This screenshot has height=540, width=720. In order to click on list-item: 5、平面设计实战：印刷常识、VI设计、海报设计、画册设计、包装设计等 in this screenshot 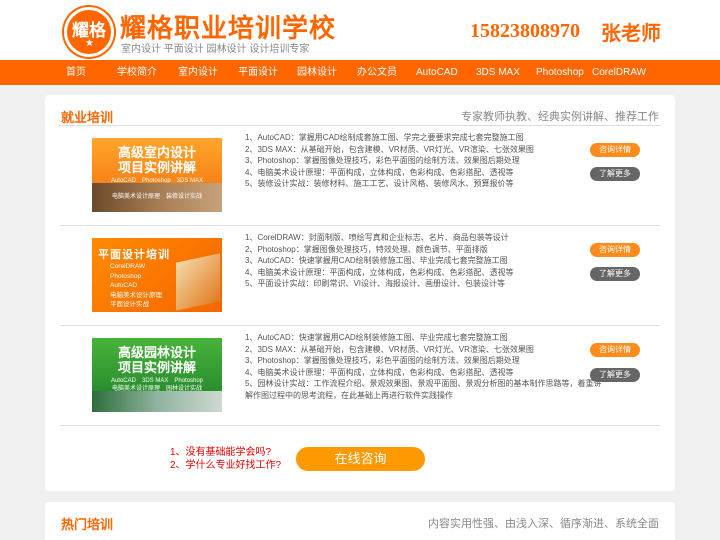, I will do `click(375, 283)`.